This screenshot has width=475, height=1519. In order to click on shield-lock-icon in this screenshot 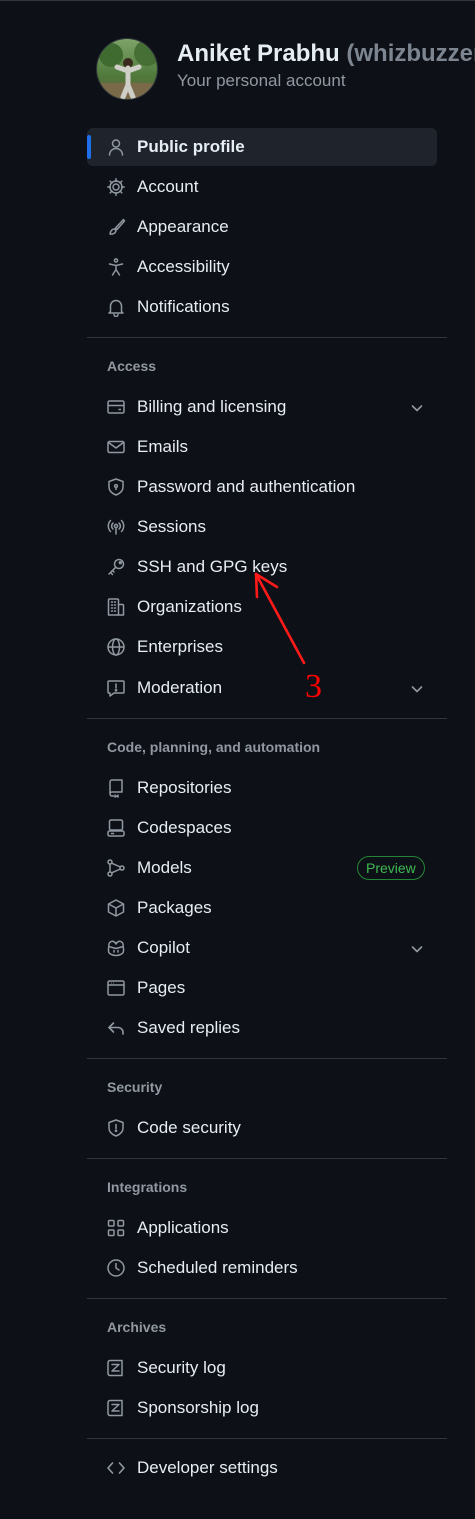, I will do `click(116, 487)`.